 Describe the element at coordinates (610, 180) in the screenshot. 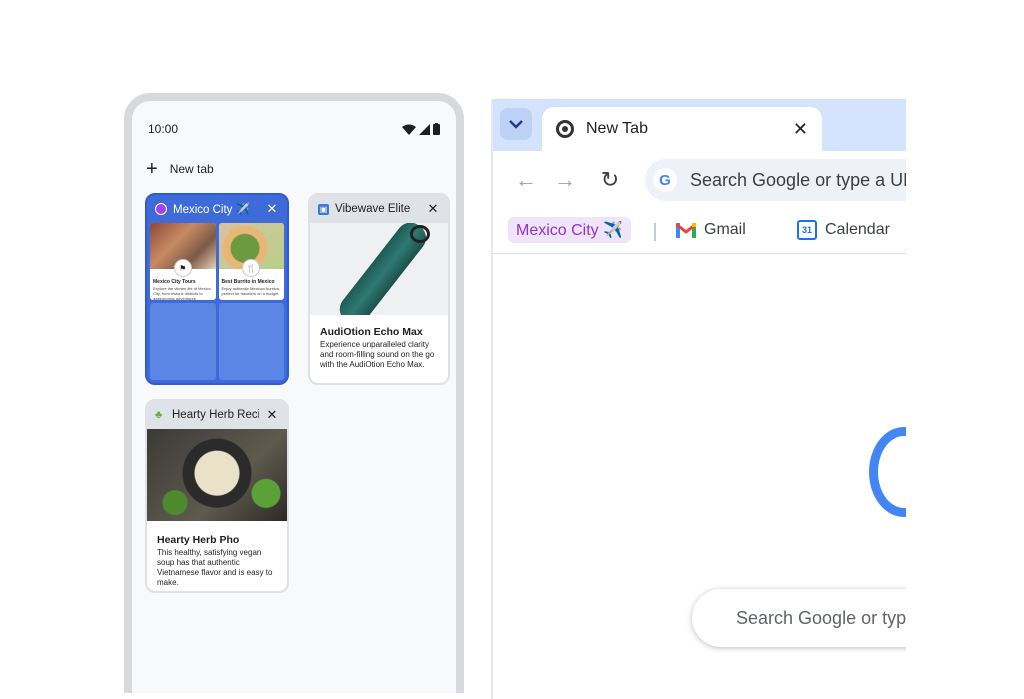

I see `reload-icon: ↻` at that location.